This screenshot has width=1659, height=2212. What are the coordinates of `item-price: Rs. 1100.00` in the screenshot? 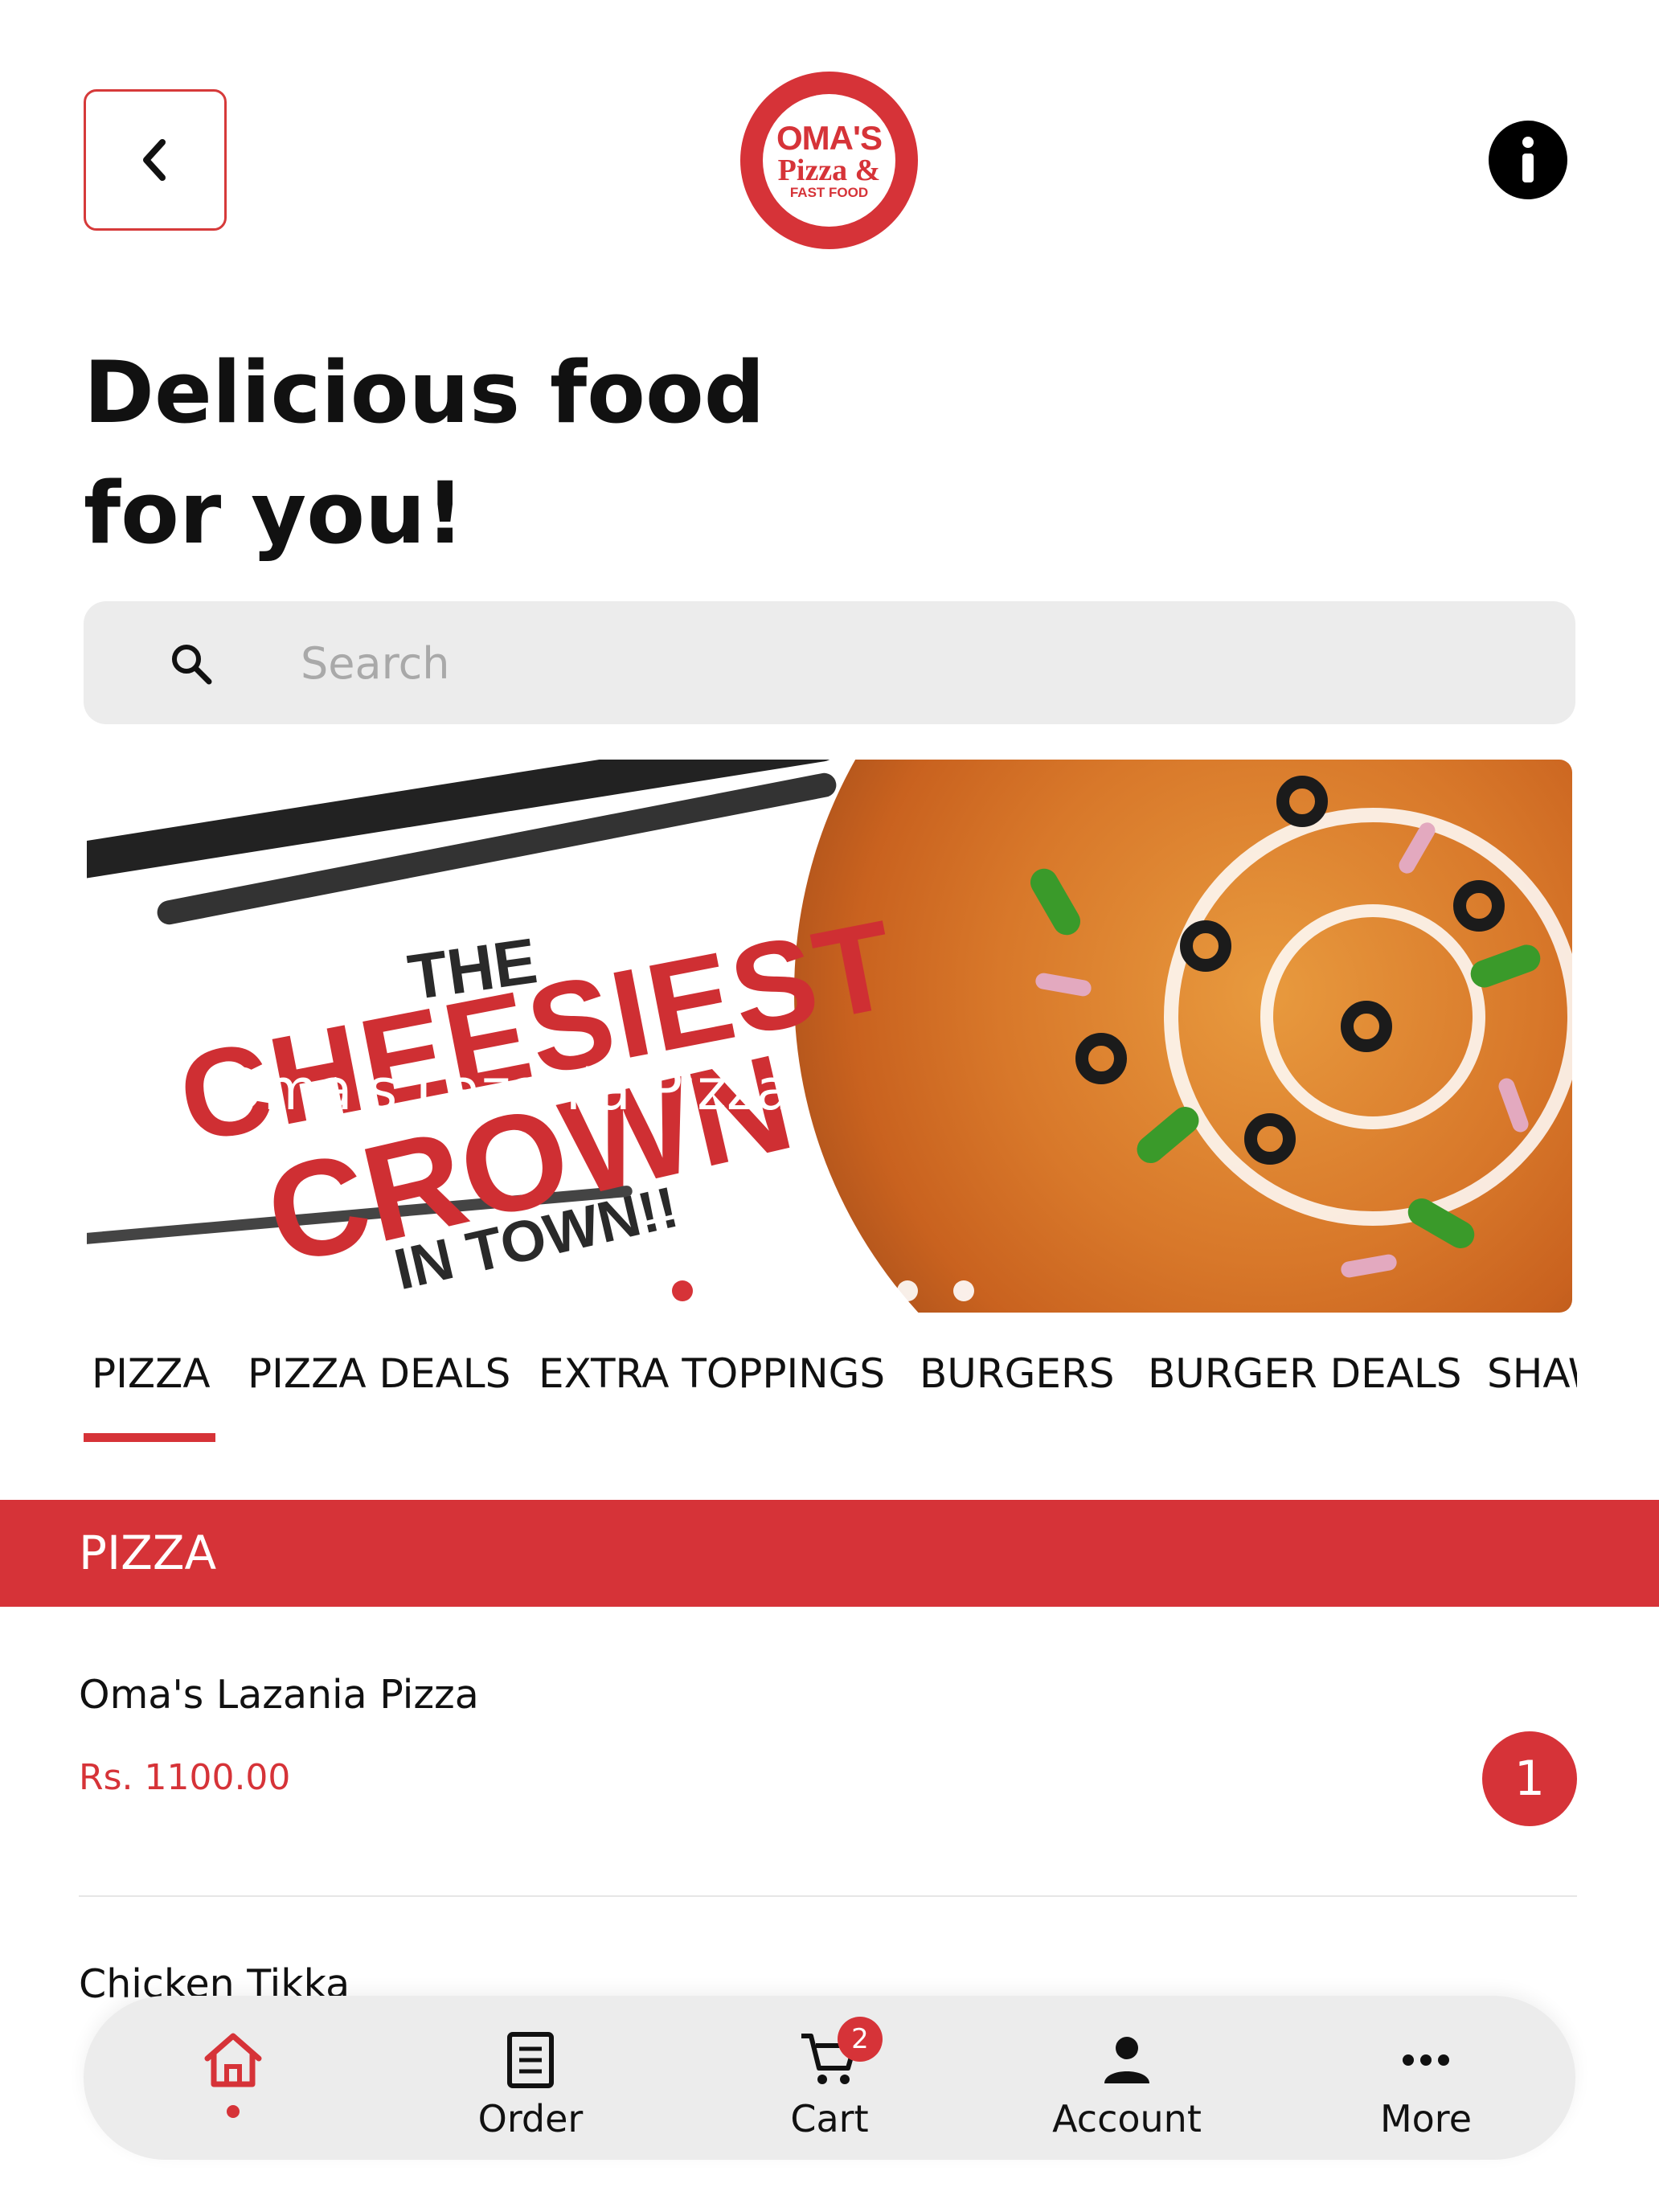 It's located at (185, 1777).